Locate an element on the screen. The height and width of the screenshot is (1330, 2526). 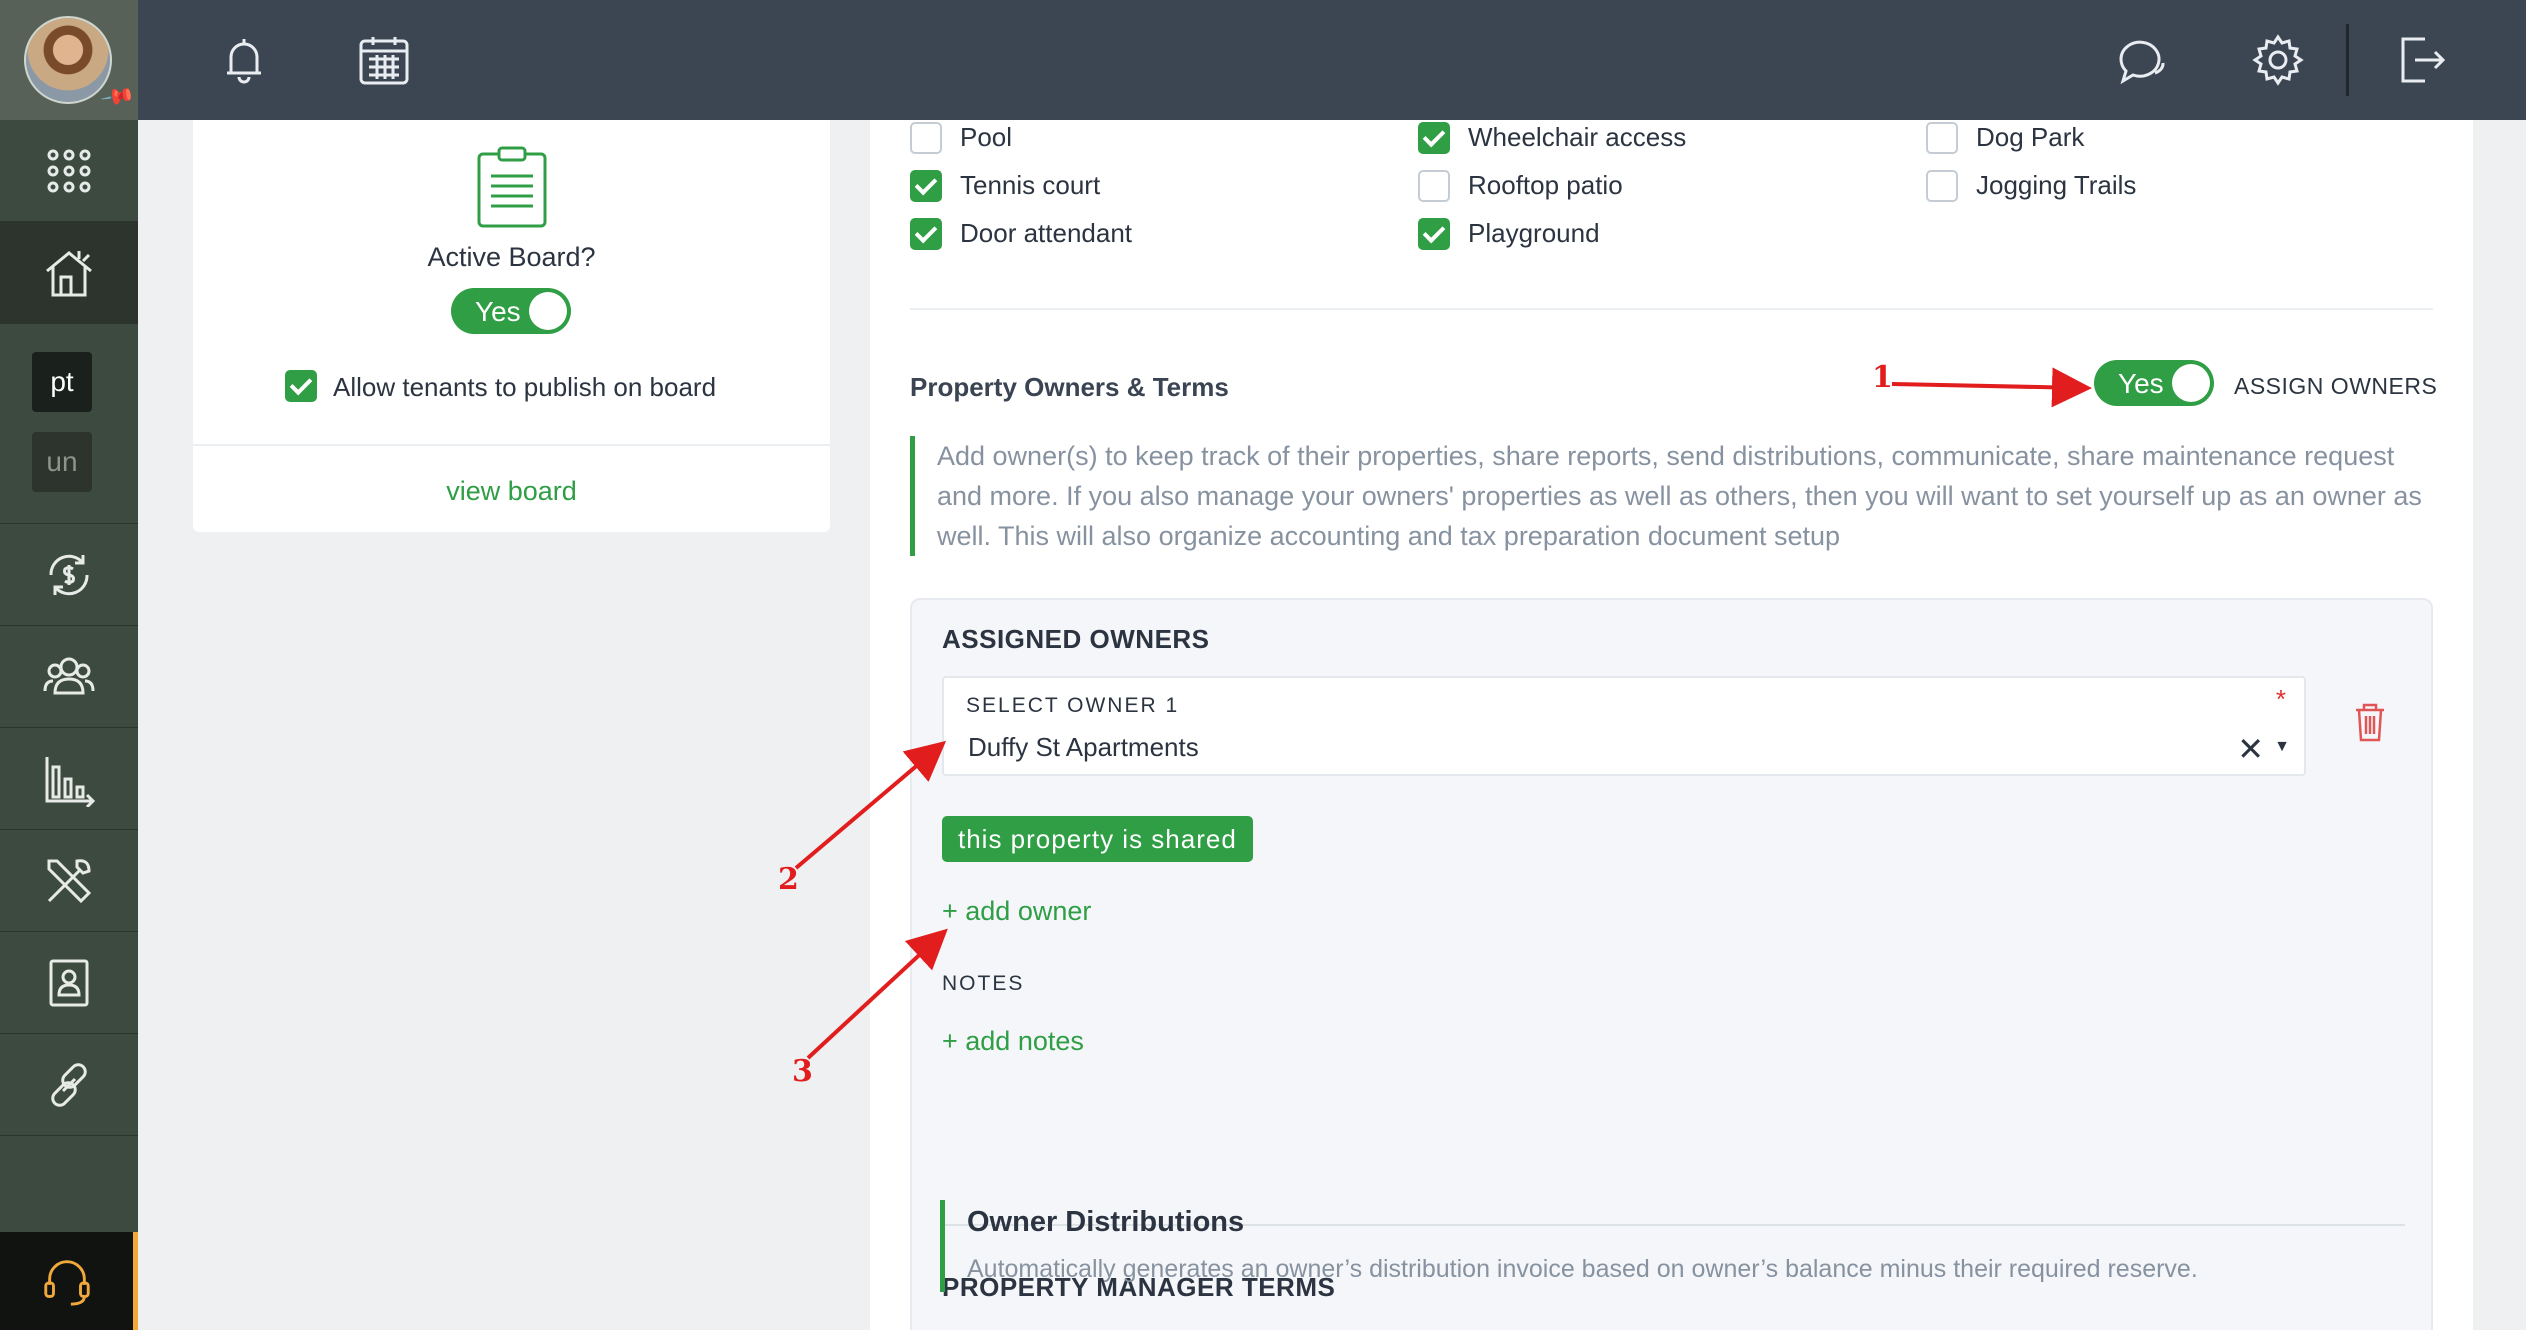
calendar-button is located at coordinates (384, 60).